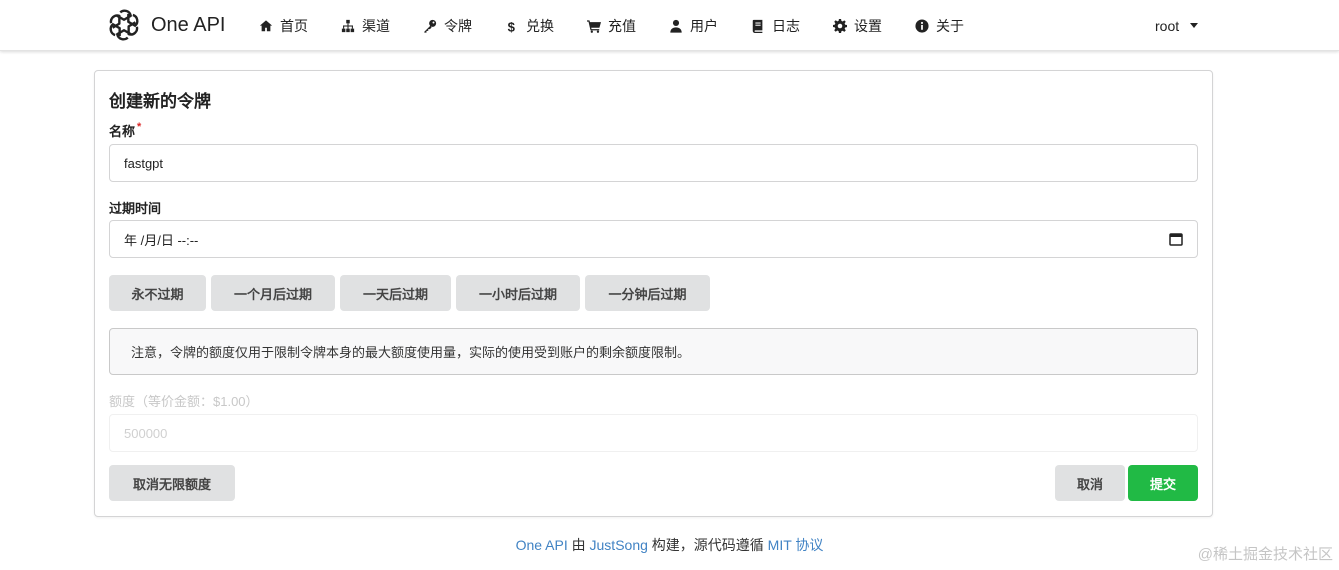 The width and height of the screenshot is (1339, 570). Describe the element at coordinates (376, 25) in the screenshot. I see `nav-item-label: 渠道` at that location.